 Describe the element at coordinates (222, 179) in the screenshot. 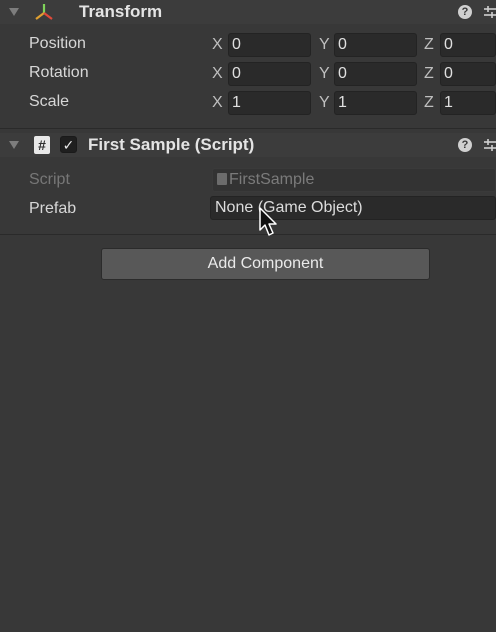

I see `script-file-icon` at that location.